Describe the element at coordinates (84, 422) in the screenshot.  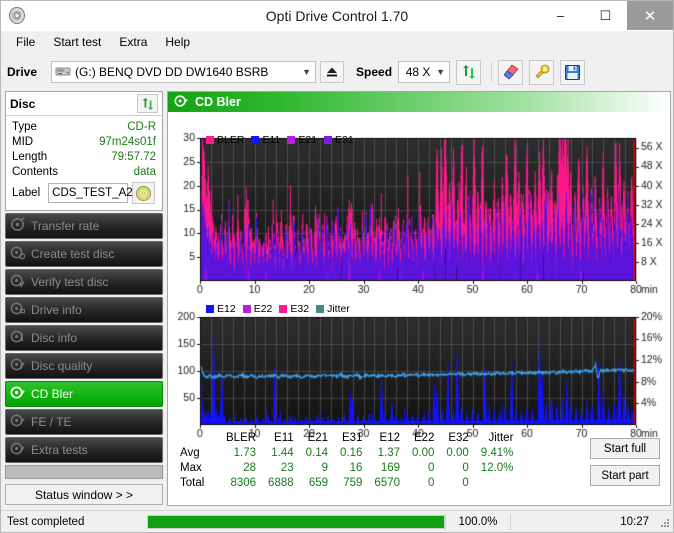
I see `sidebar-item-fe-te: FE / TE` at that location.